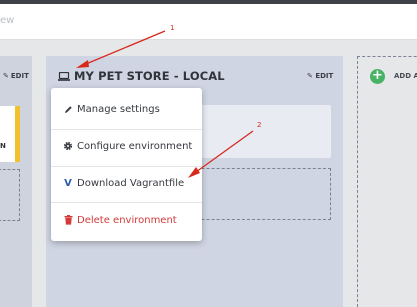  I want to click on vagrant-icon: V, so click(68, 183).